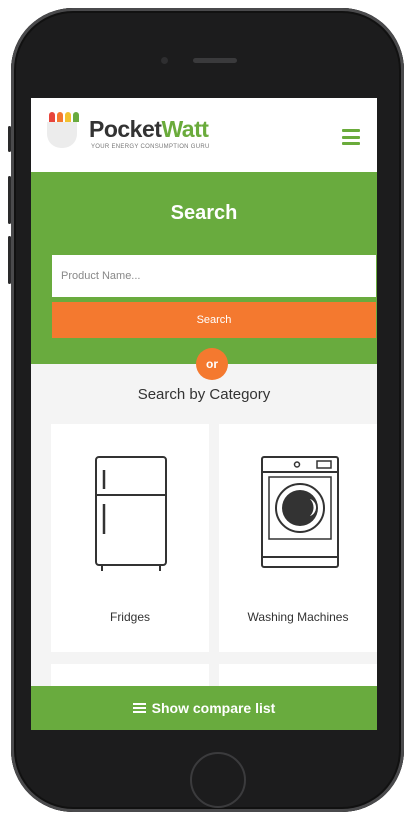 This screenshot has width=409, height=816. I want to click on category-label-fridges: Fridges, so click(129, 617).